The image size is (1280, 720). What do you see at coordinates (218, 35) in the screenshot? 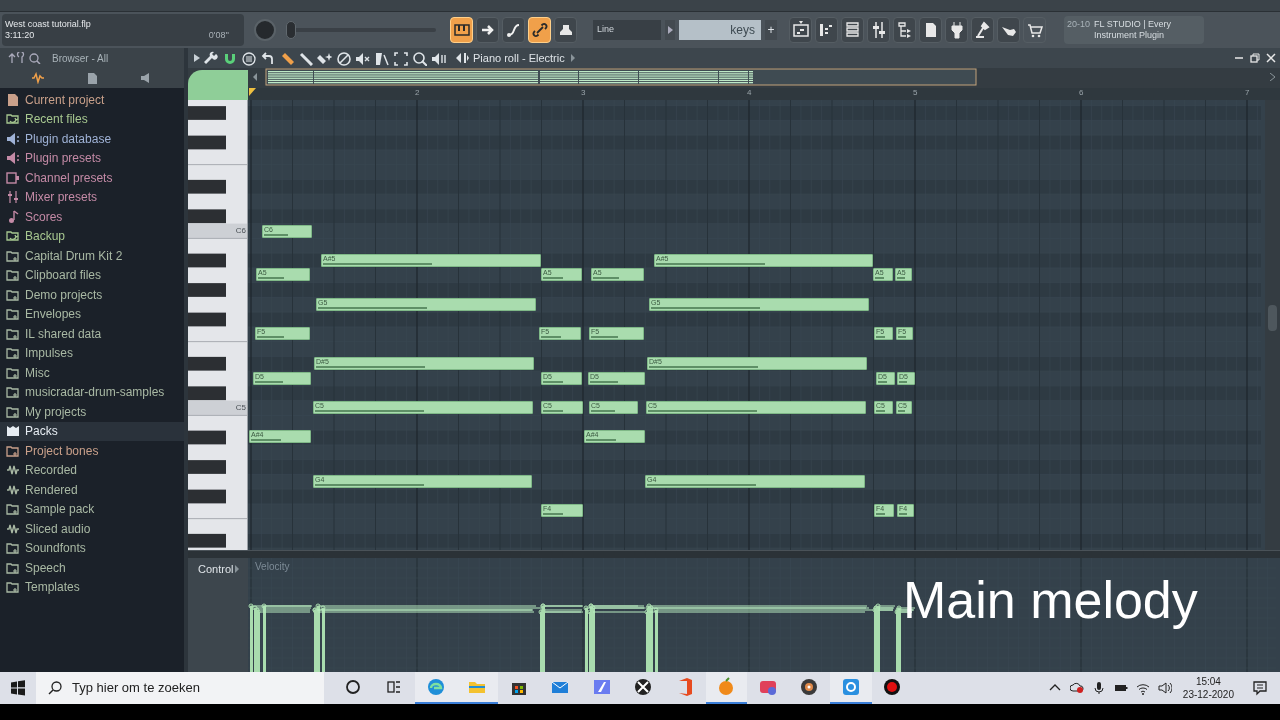
I see `duration-readout: 0'08''` at bounding box center [218, 35].